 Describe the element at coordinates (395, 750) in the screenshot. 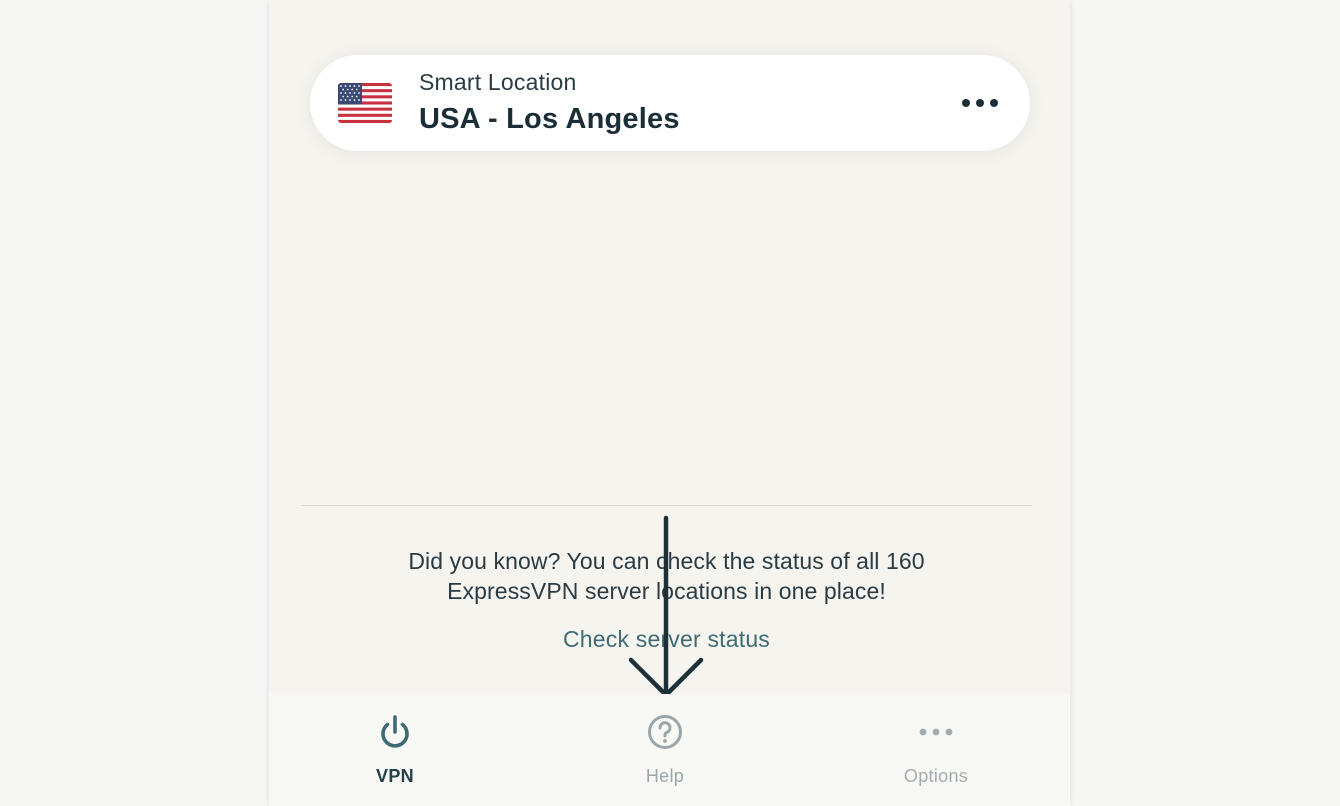

I see `tab-vpn: VPN` at that location.